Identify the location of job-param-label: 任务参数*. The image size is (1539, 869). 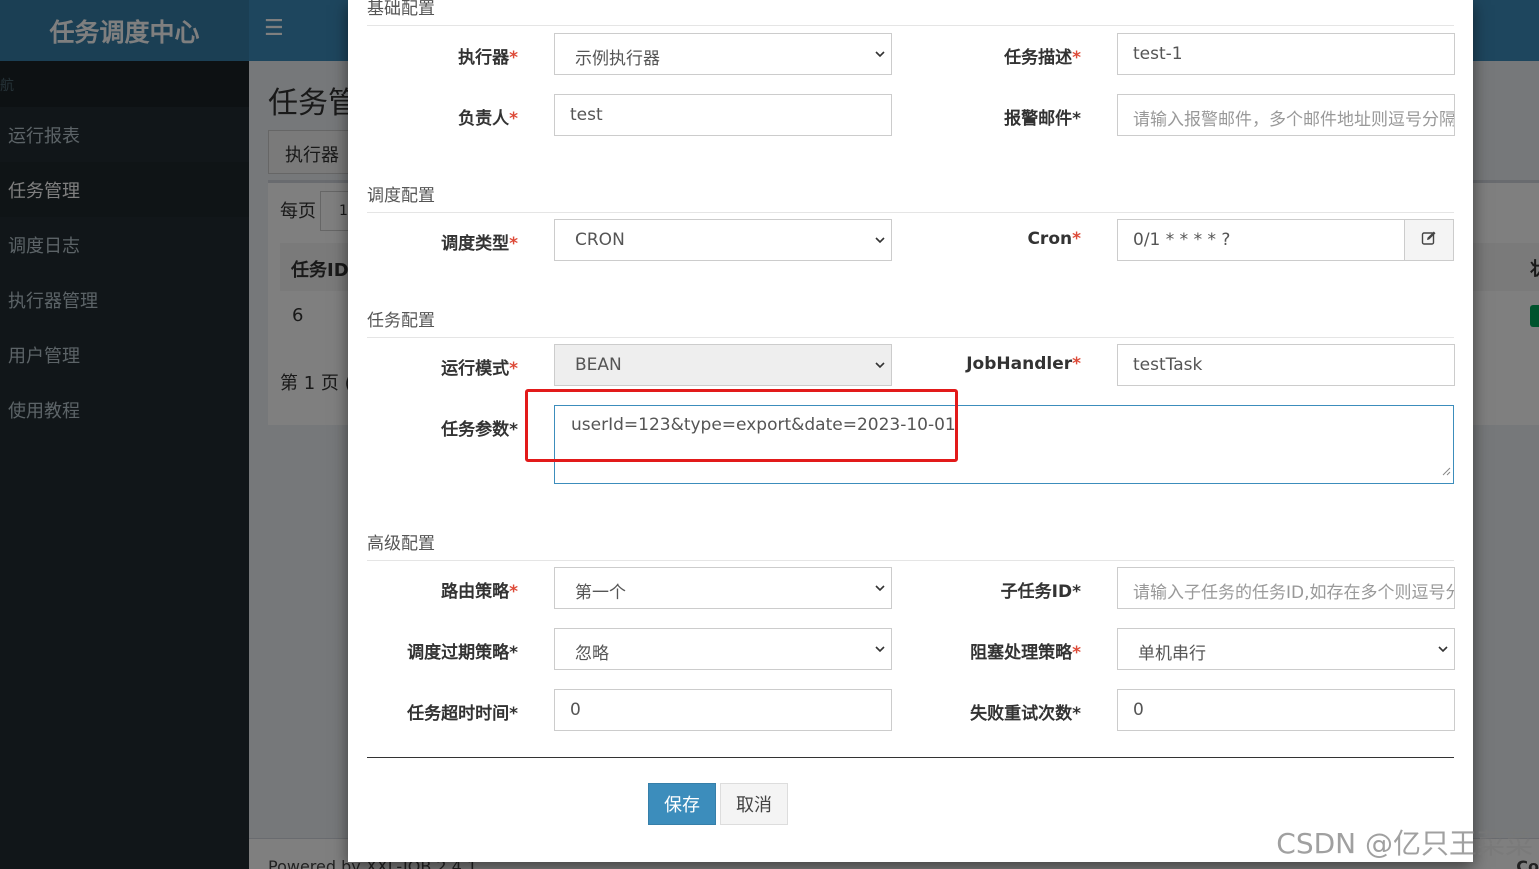
(479, 430).